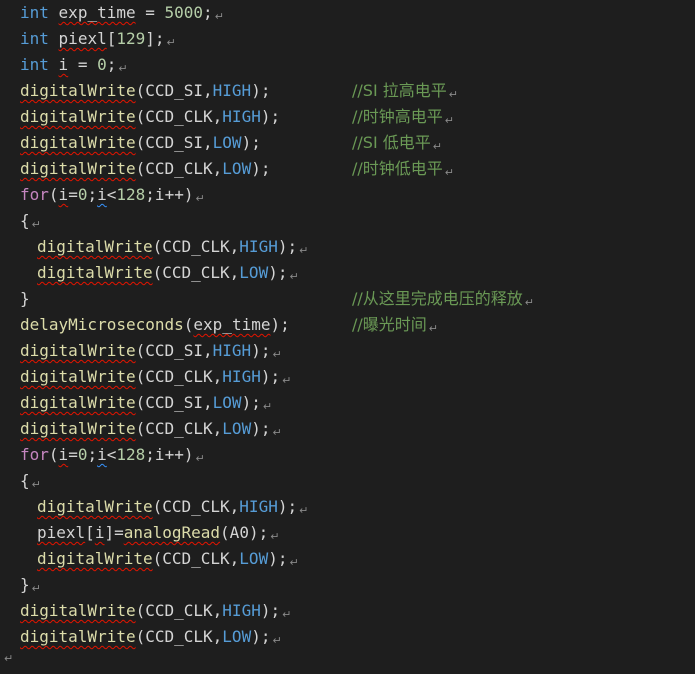 This screenshot has height=674, width=695. Describe the element at coordinates (395, 325) in the screenshot. I see `code-comment: //曝光时间 ↵` at that location.